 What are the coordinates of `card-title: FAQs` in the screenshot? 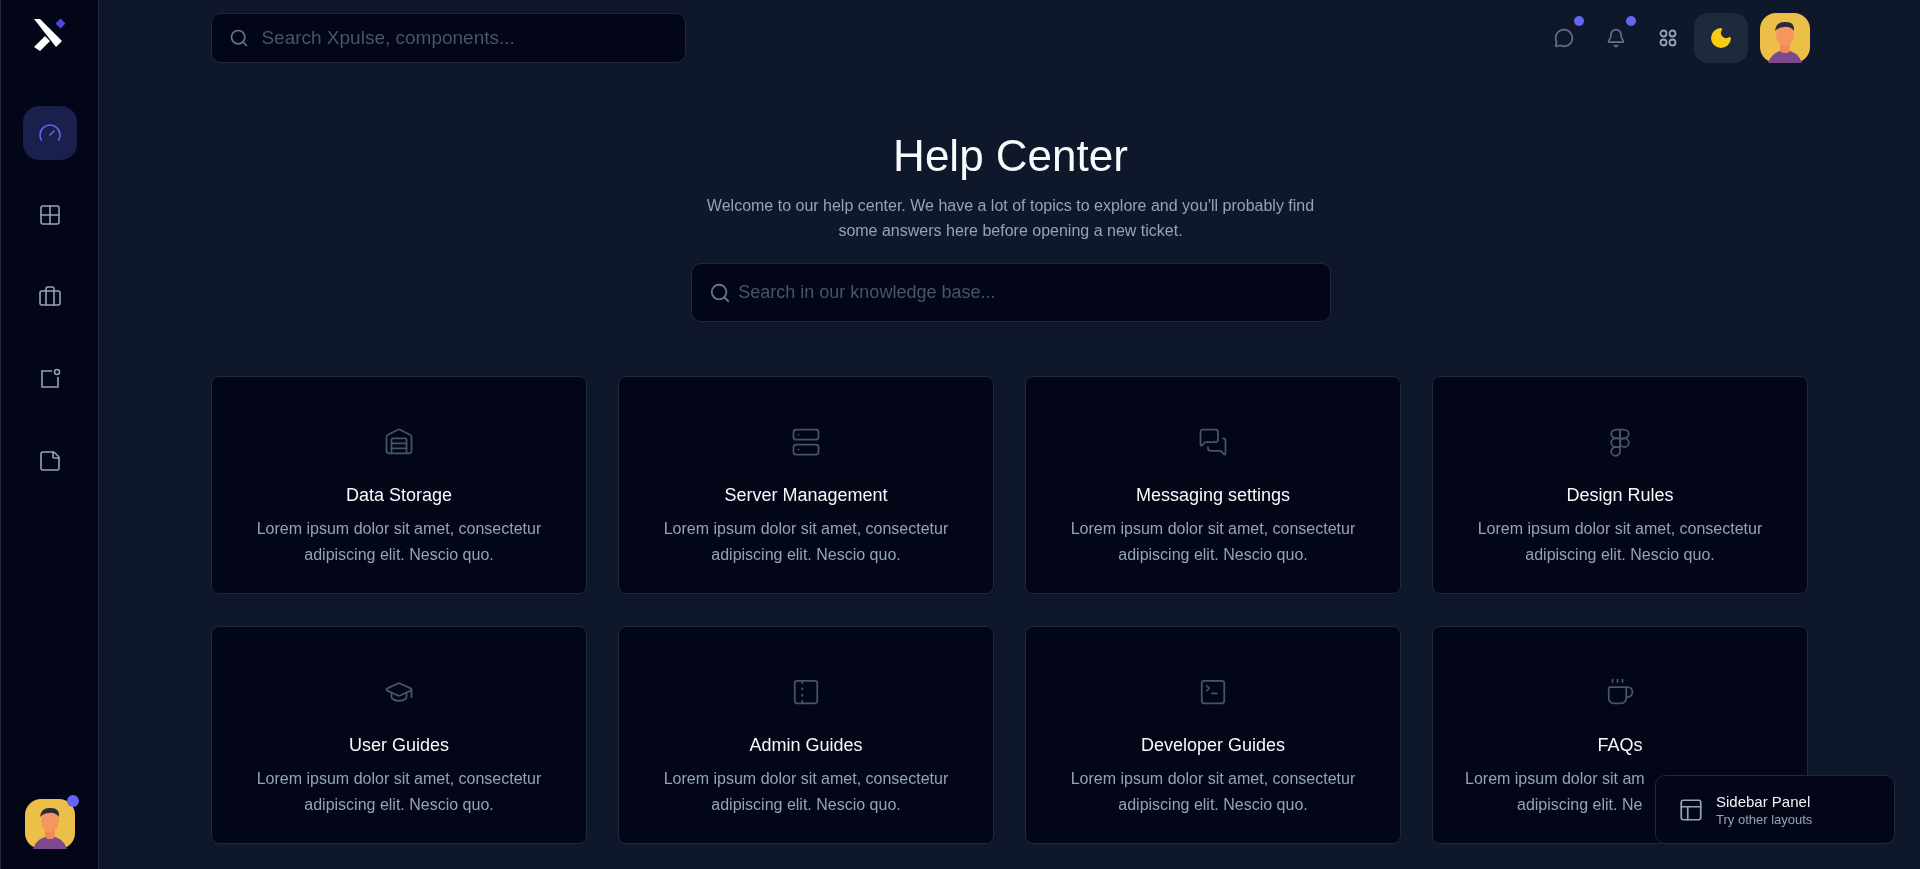 It's located at (1620, 745).